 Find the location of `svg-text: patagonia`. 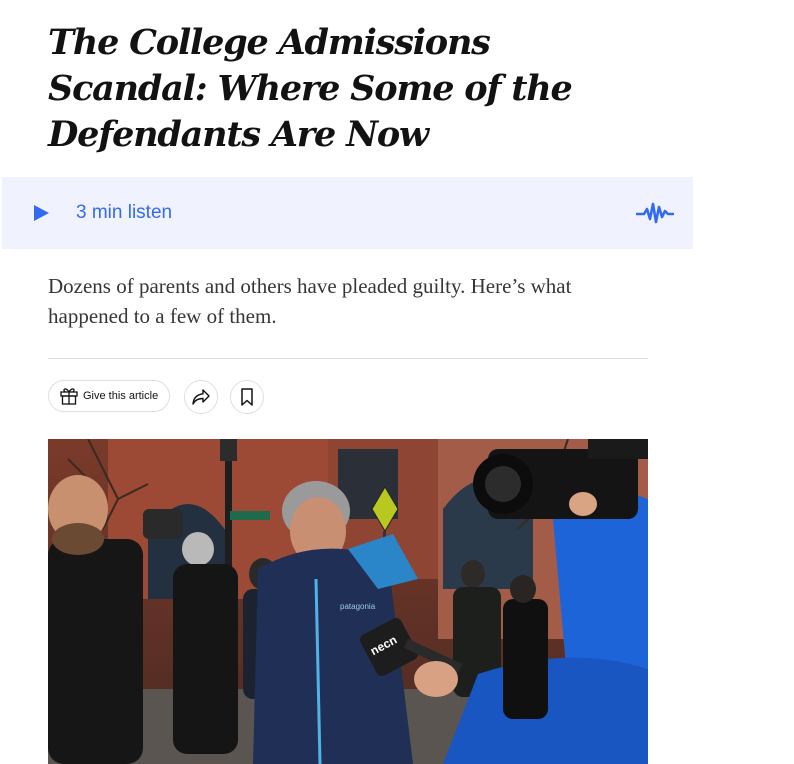

svg-text: patagonia is located at coordinates (358, 606).